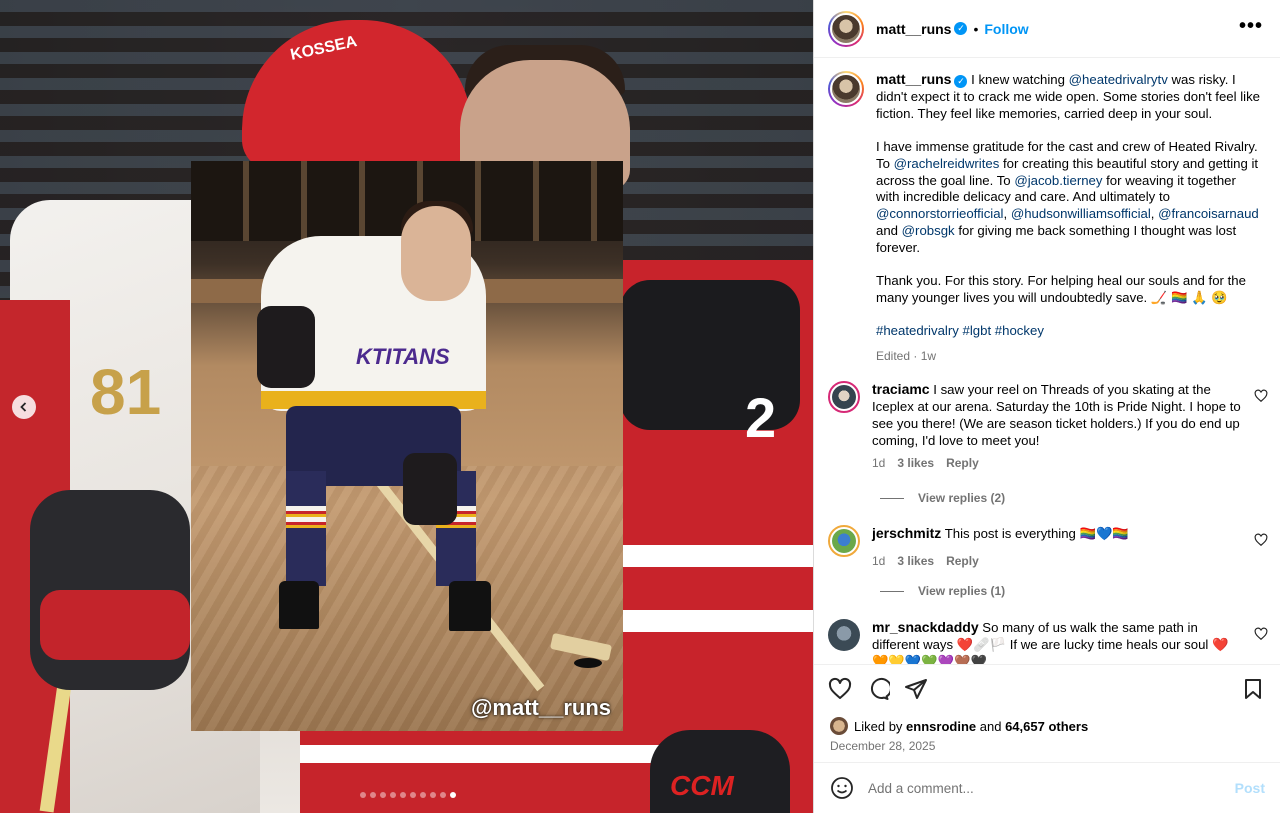 The image size is (1280, 813). I want to click on hashtag-link: #lgbt, so click(977, 330).